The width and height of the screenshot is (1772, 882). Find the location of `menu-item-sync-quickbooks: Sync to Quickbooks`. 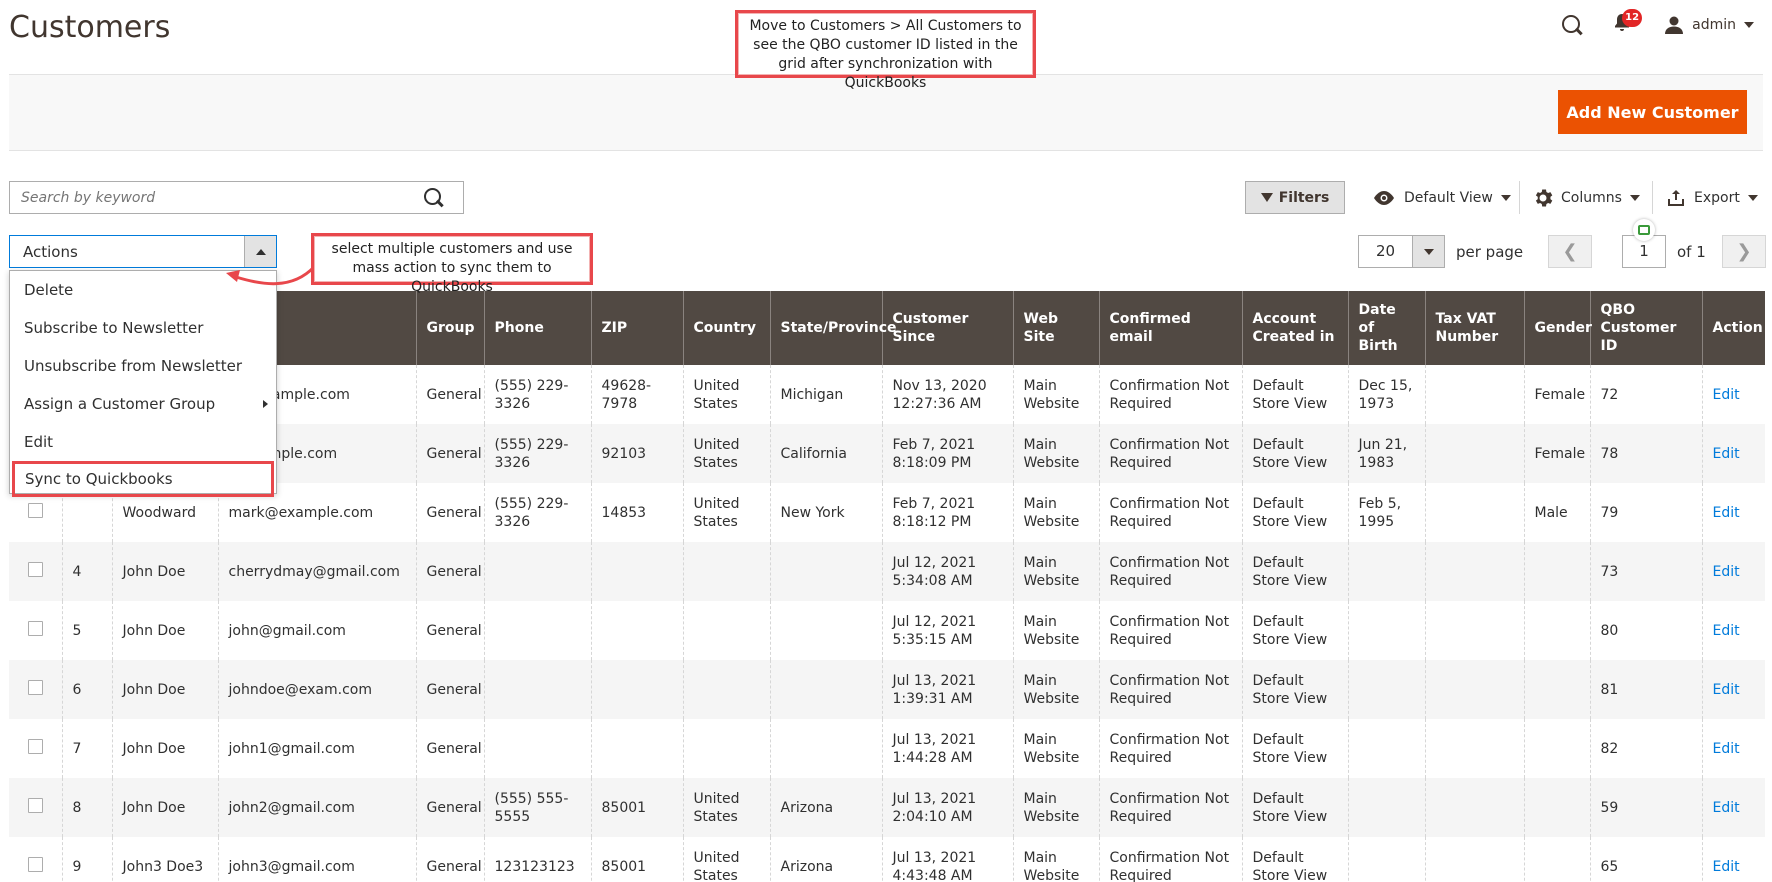

menu-item-sync-quickbooks: Sync to Quickbooks is located at coordinates (143, 479).